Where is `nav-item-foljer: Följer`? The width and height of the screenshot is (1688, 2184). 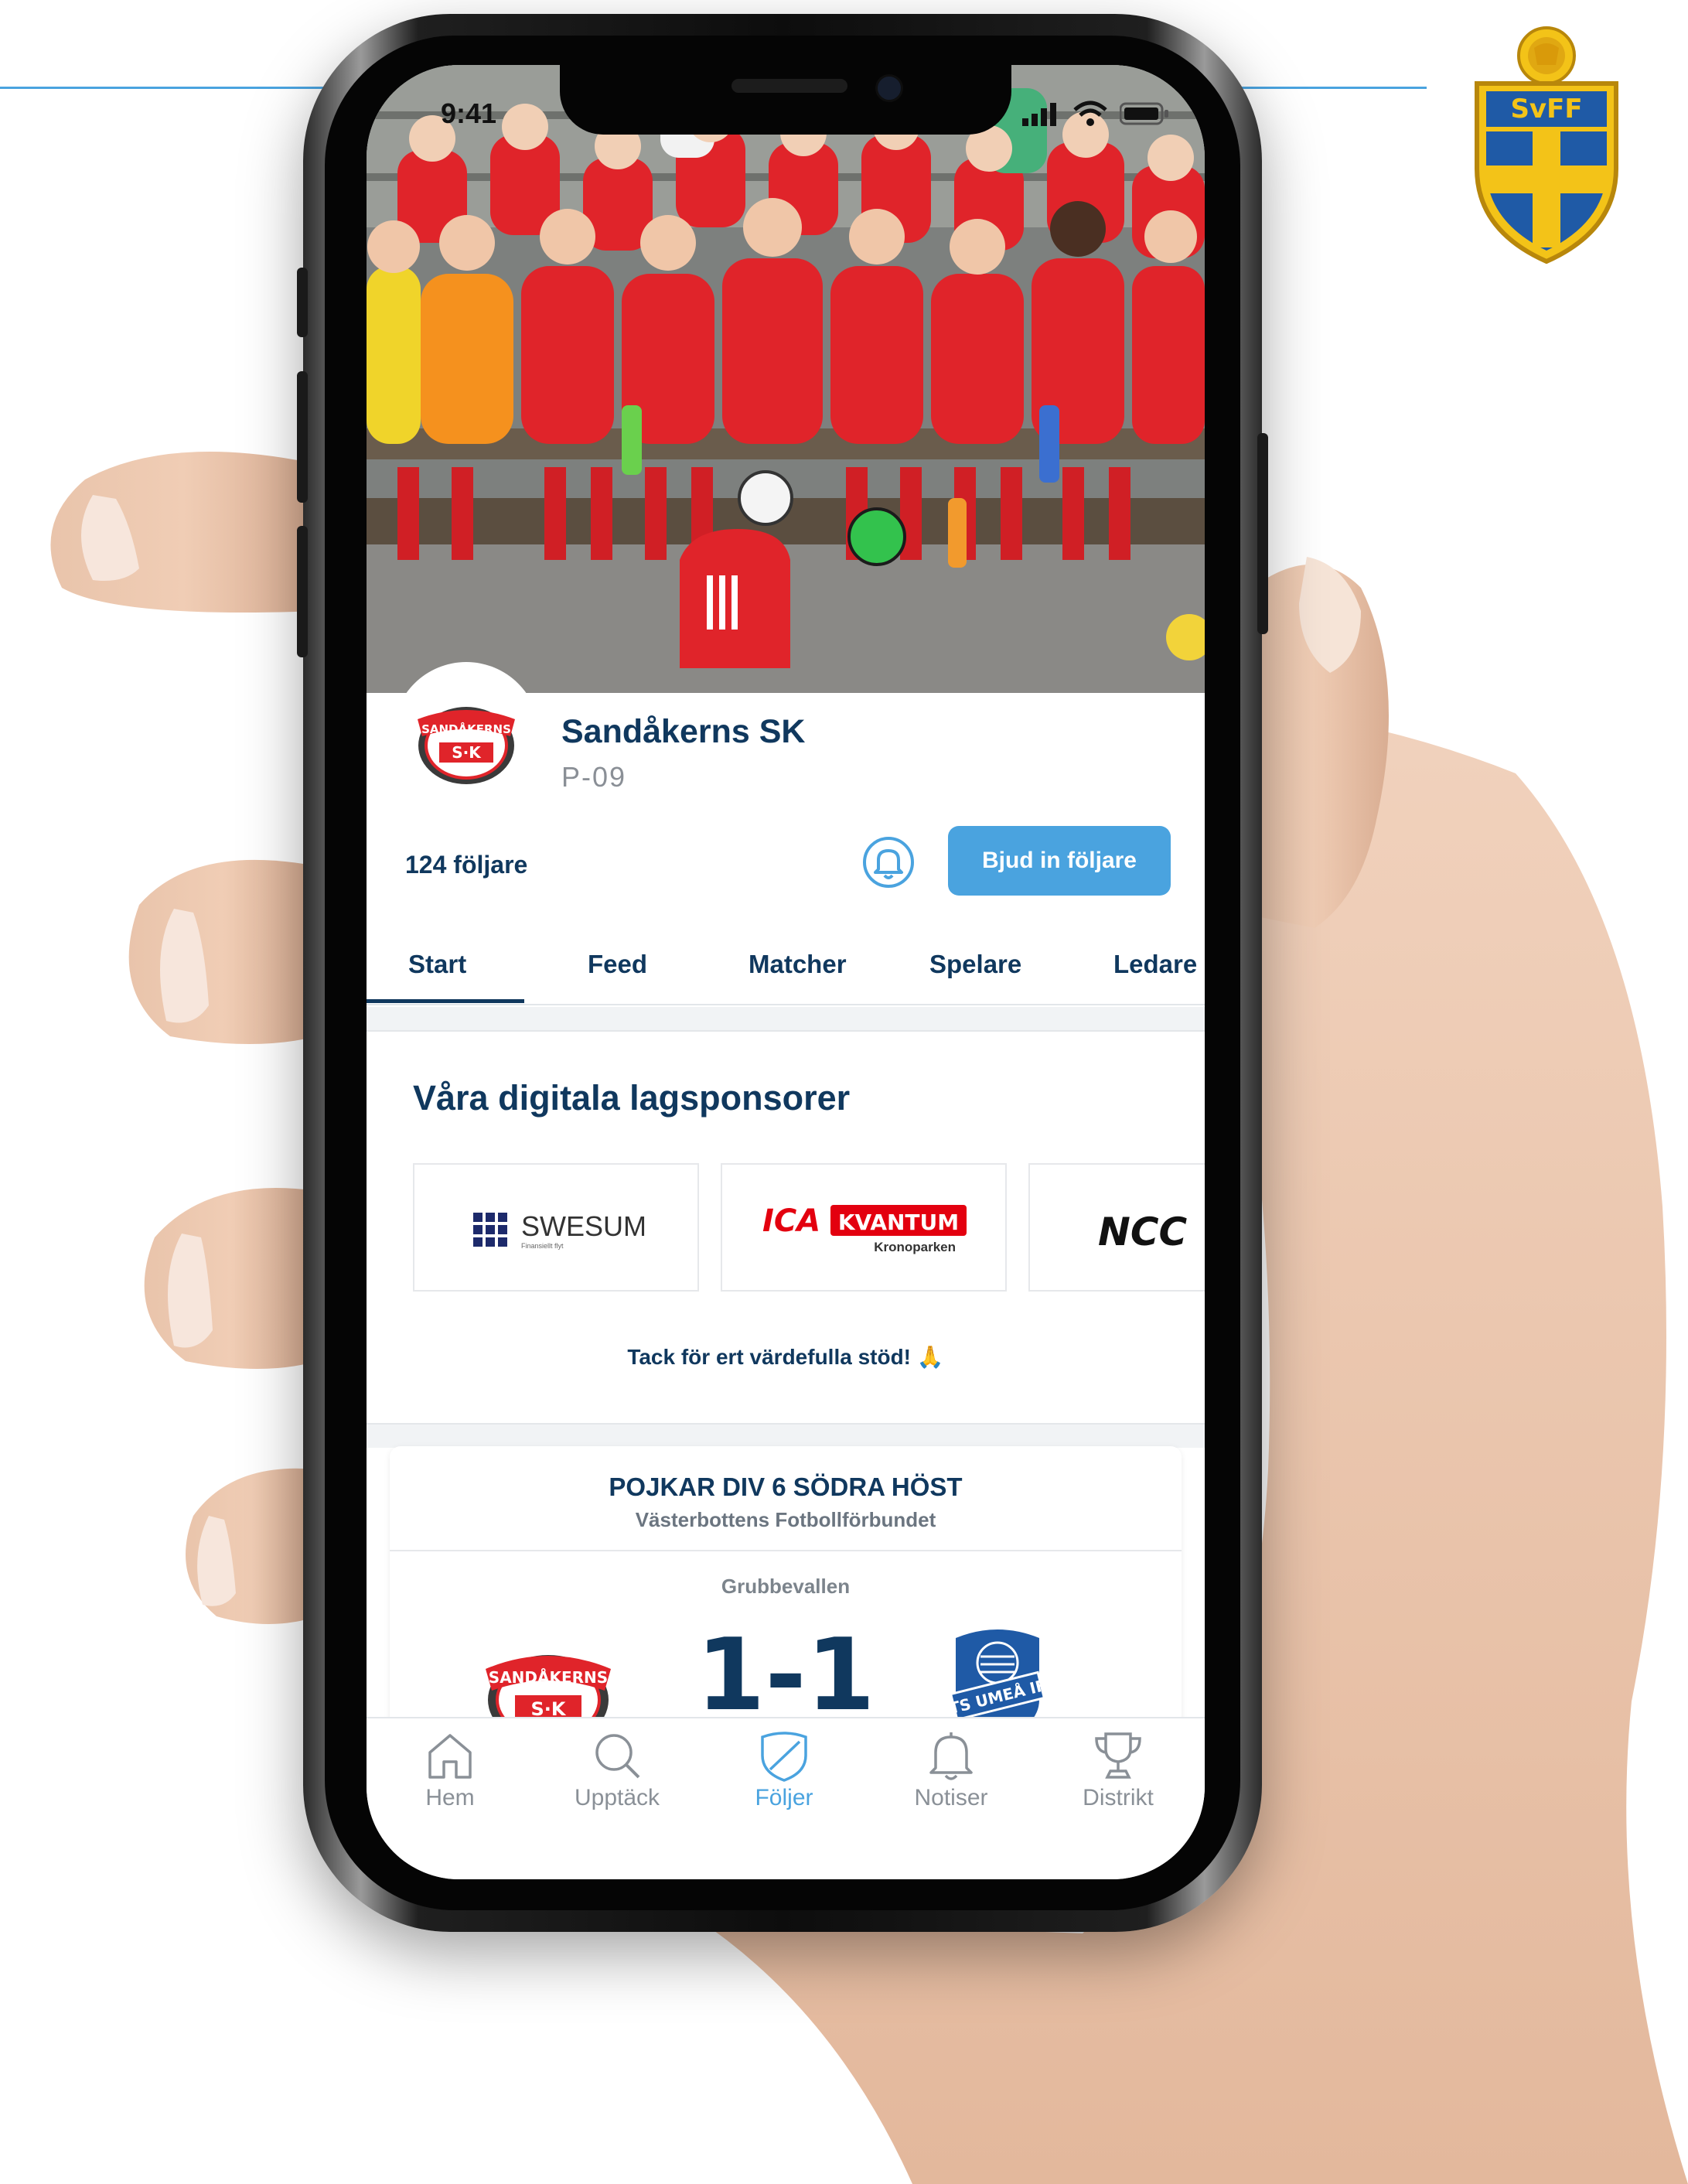
nav-item-foljer: Följer is located at coordinates (784, 1773).